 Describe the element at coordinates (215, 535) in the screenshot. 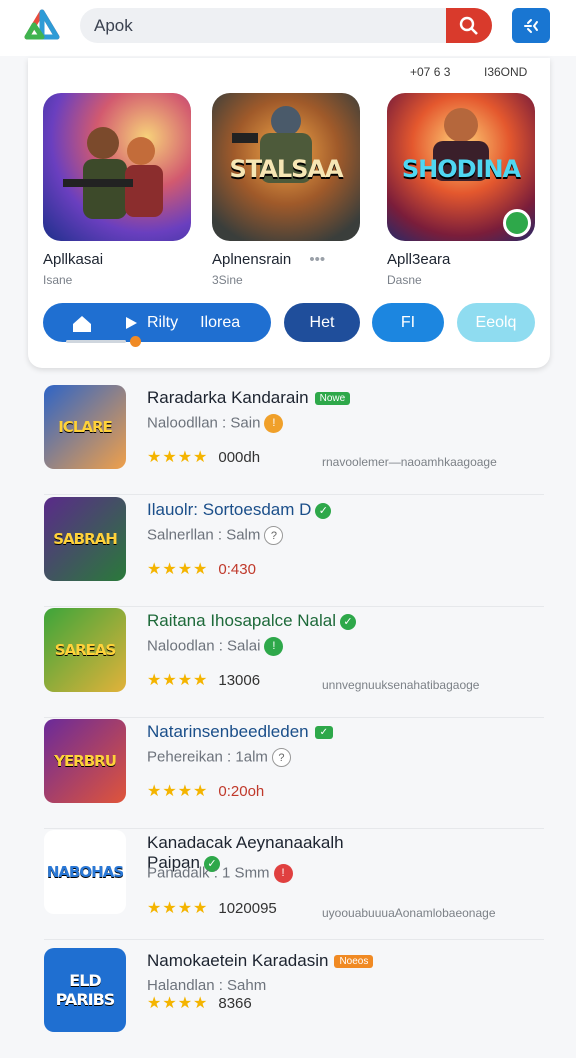

I see `app-sub: Salnerllan : Salm?` at that location.